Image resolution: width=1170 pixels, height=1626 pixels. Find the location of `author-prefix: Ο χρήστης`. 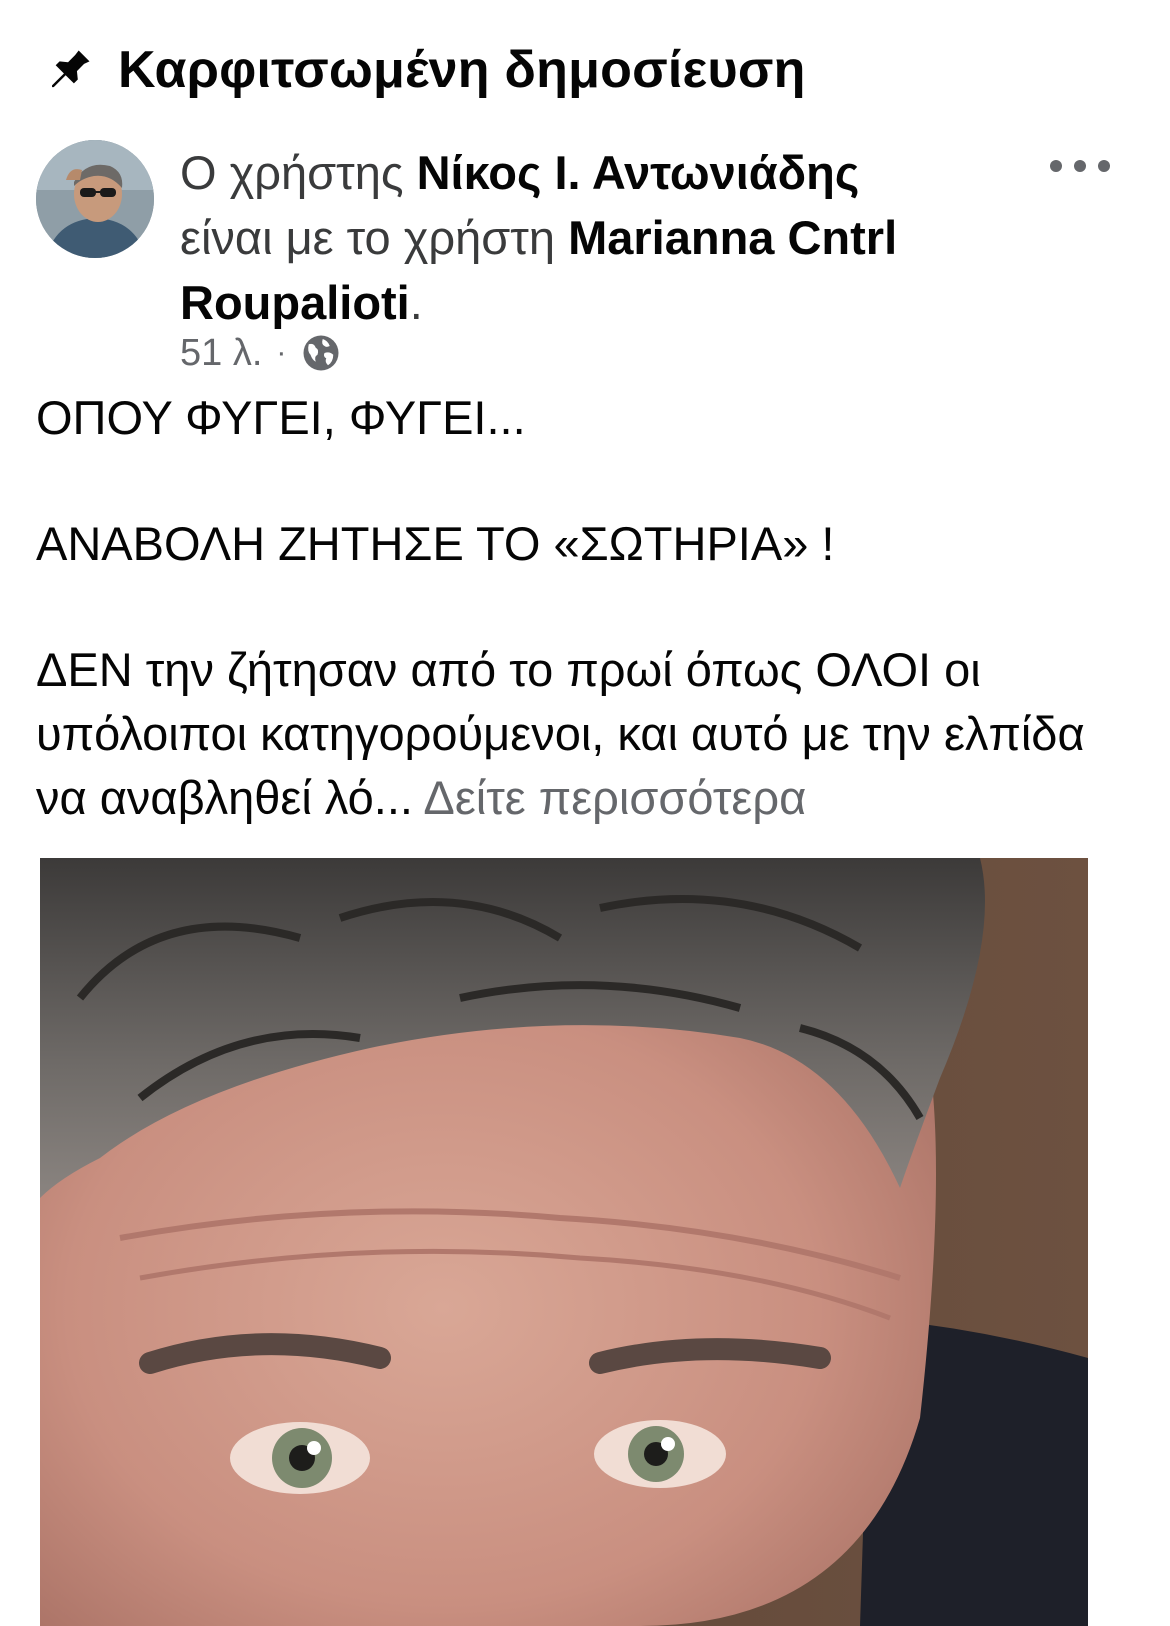

author-prefix: Ο χρήστης is located at coordinates (292, 172).